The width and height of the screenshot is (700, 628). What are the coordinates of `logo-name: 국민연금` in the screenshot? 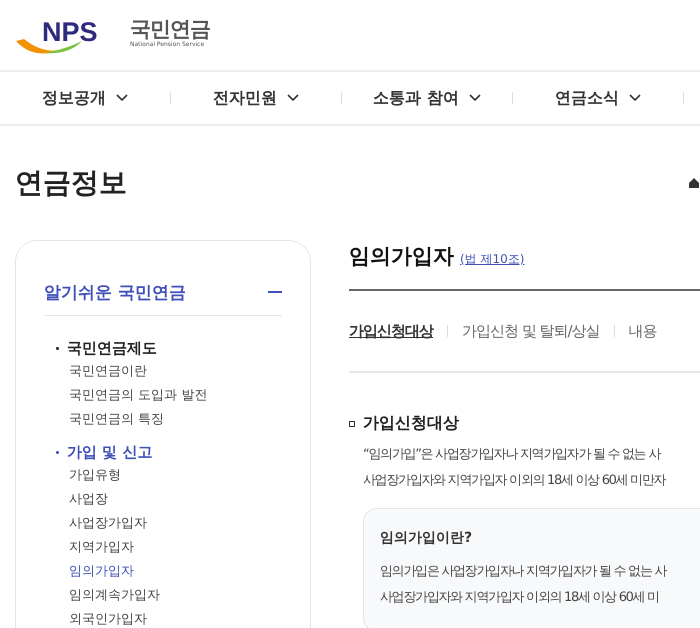 It's located at (170, 29).